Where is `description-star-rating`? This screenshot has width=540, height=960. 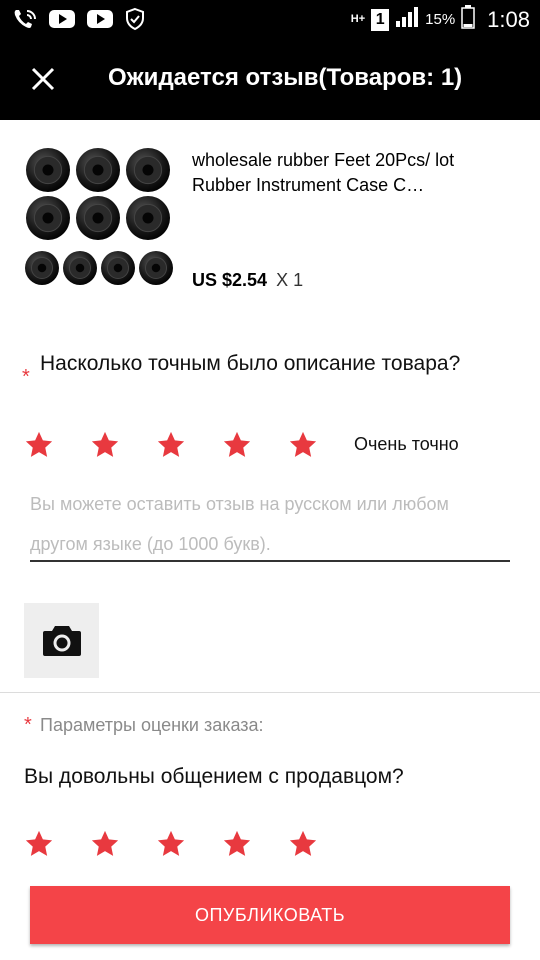 description-star-rating is located at coordinates (189, 445).